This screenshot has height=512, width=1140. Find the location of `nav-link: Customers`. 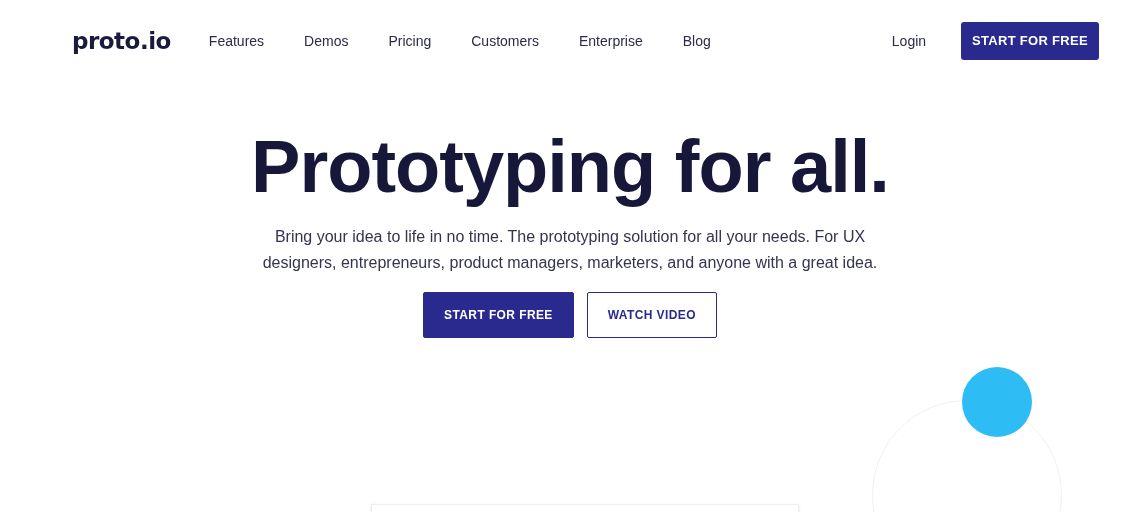

nav-link: Customers is located at coordinates (505, 41).